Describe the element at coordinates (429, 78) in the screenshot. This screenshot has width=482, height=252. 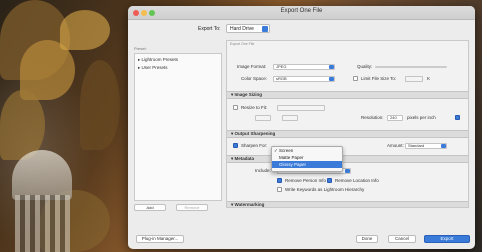
I see `limit-size-unit: K` at that location.